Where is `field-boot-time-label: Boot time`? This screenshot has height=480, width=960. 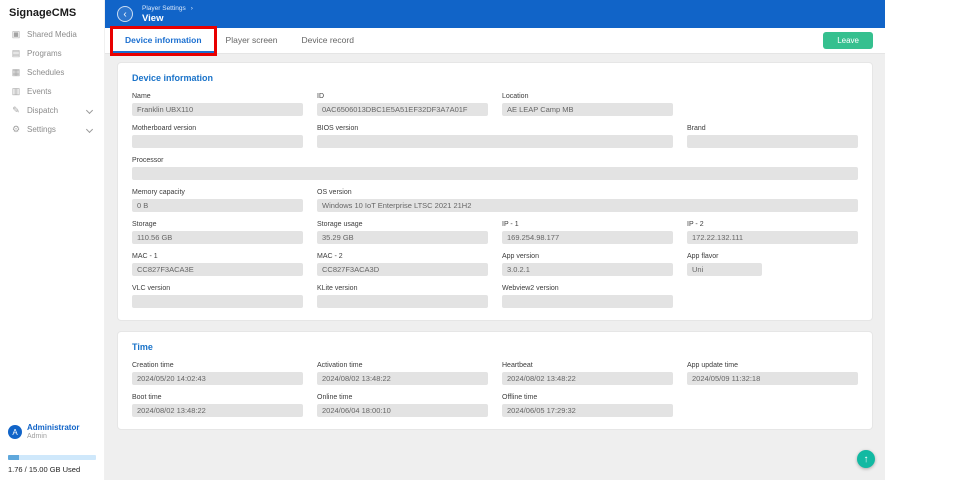 field-boot-time-label: Boot time is located at coordinates (147, 397).